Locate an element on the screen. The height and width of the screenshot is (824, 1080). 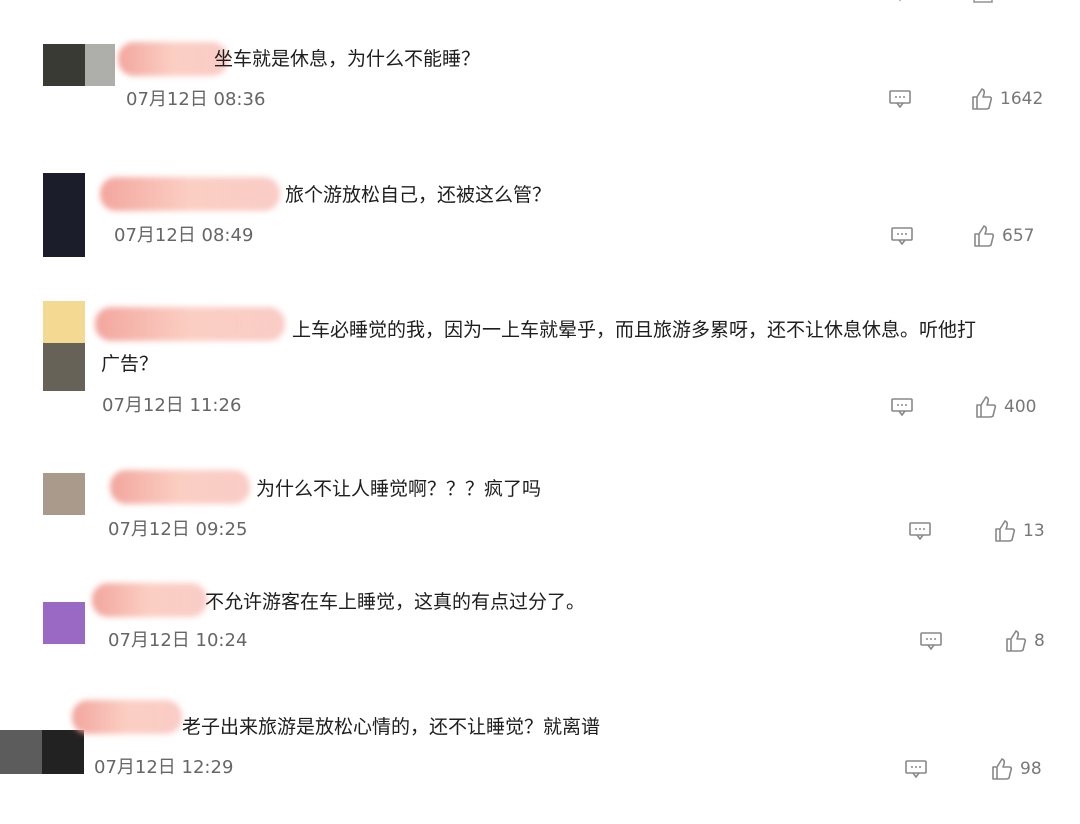
like-button: 98 is located at coordinates (1016, 769).